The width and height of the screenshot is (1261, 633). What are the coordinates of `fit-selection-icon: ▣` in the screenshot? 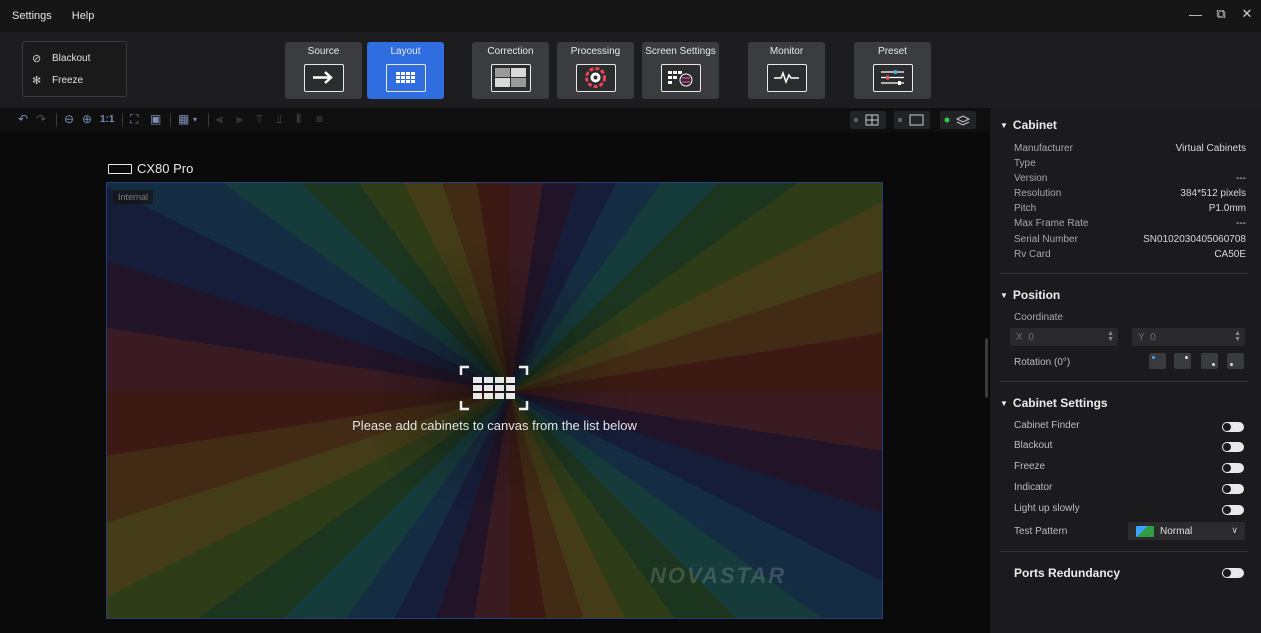 It's located at (155, 119).